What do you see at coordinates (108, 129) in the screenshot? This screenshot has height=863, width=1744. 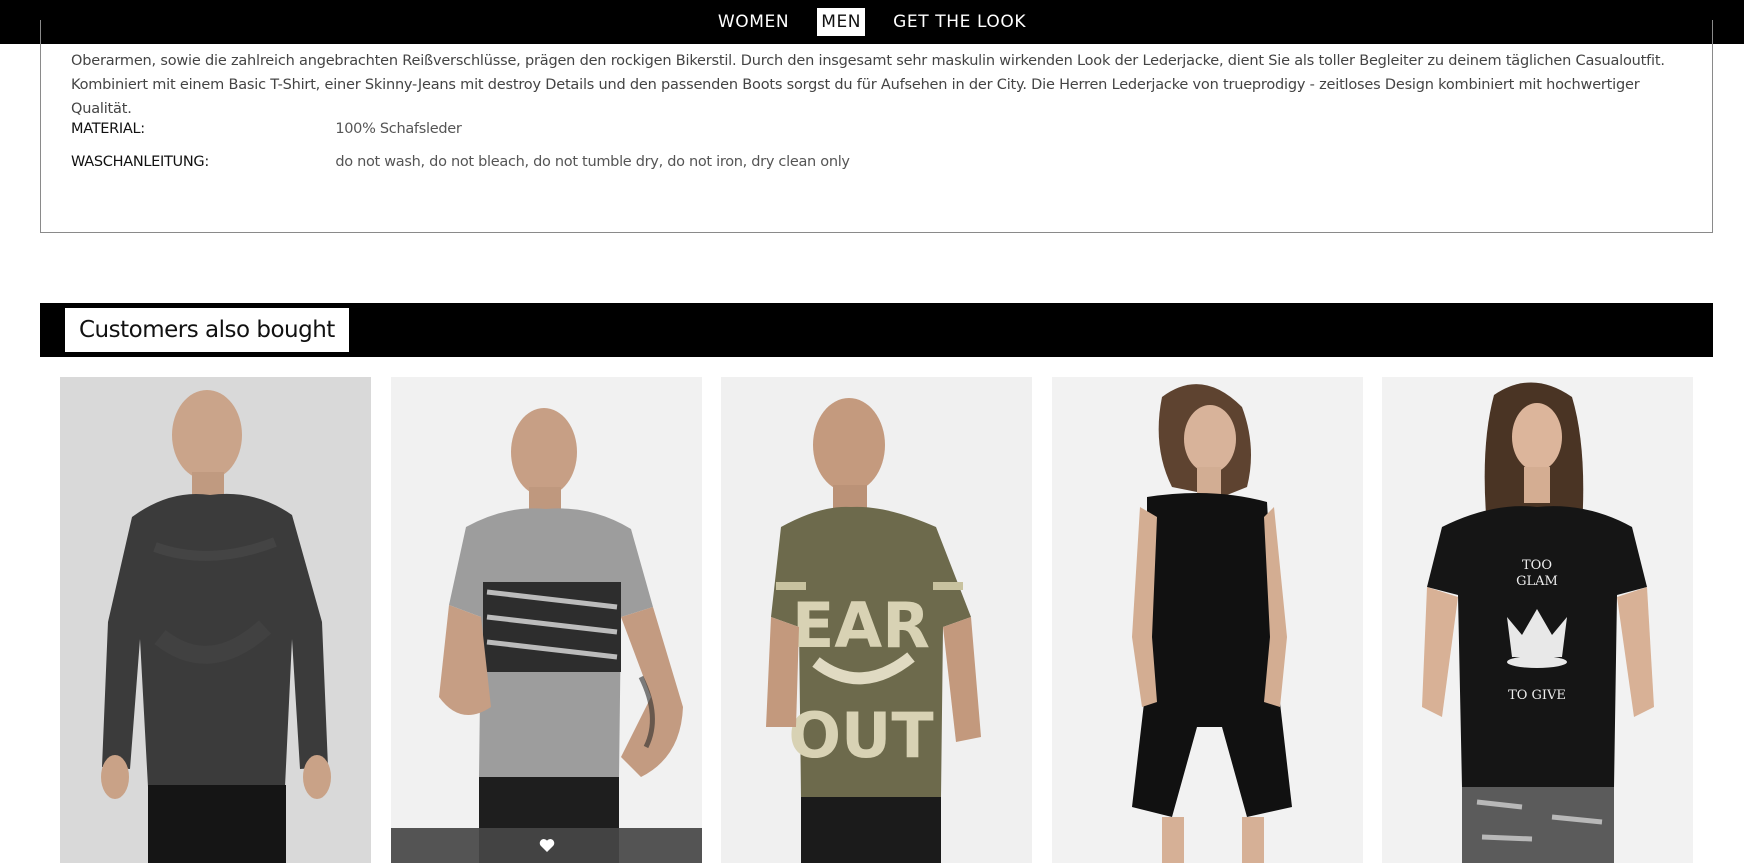 I see `material-label: MATERIAL:` at bounding box center [108, 129].